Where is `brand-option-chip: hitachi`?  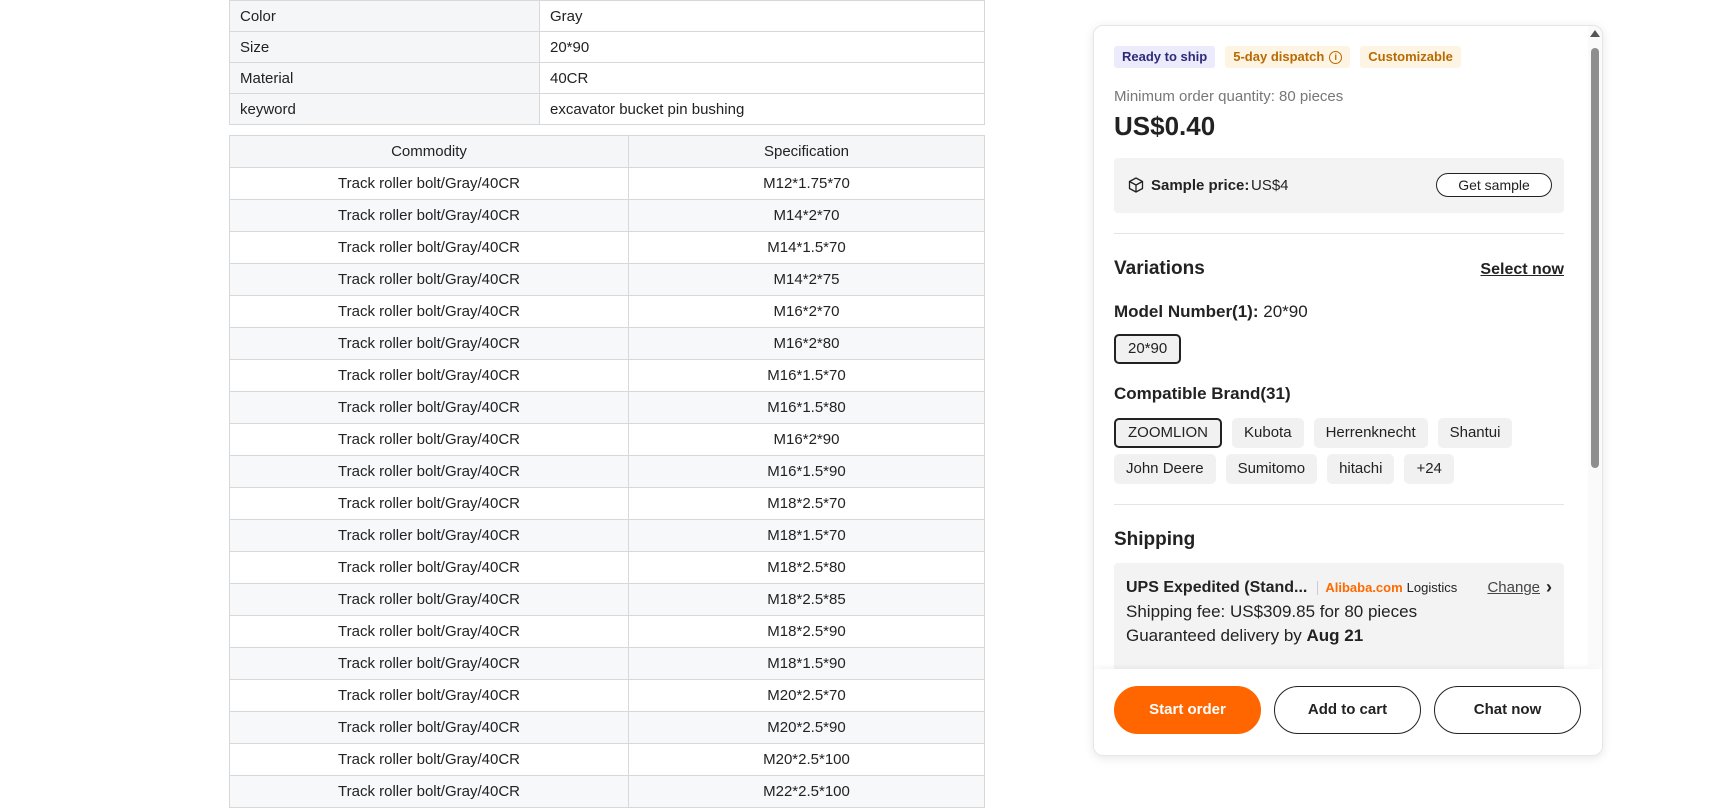
brand-option-chip: hitachi is located at coordinates (1361, 469).